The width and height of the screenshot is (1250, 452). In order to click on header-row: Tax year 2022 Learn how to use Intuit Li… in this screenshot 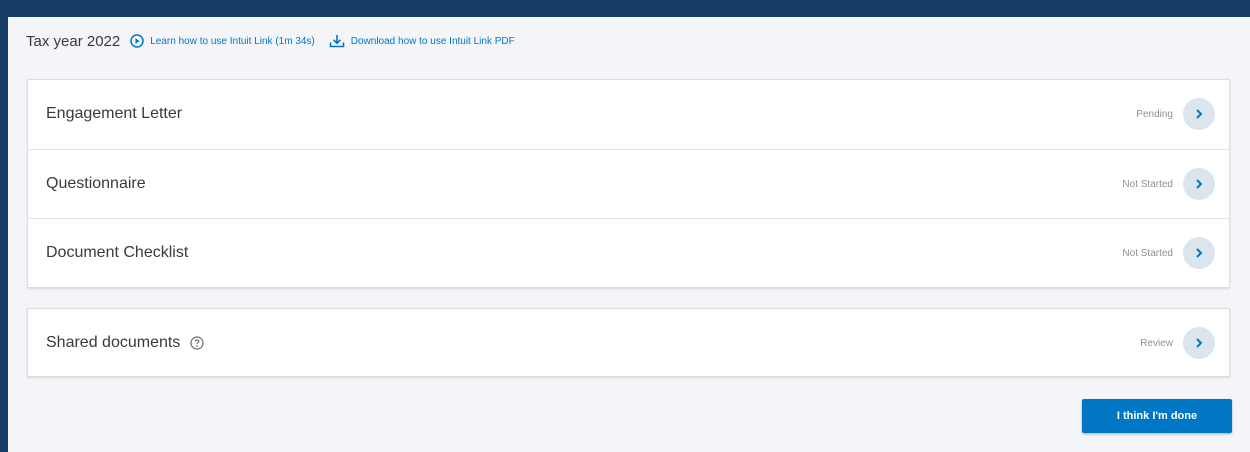, I will do `click(277, 41)`.